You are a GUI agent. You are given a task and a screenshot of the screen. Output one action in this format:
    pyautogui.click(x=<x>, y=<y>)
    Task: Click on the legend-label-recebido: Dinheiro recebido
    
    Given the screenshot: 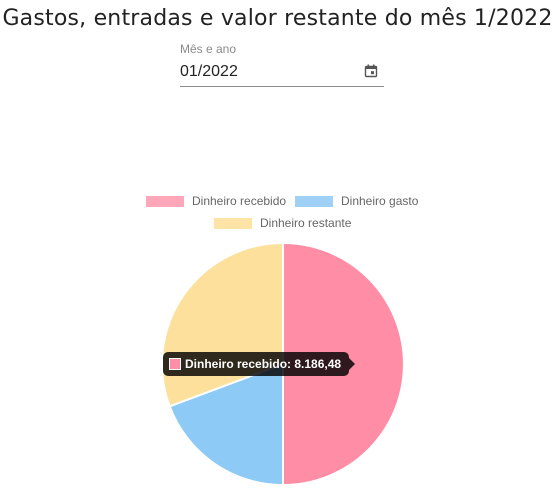 What is the action you would take?
    pyautogui.click(x=239, y=201)
    